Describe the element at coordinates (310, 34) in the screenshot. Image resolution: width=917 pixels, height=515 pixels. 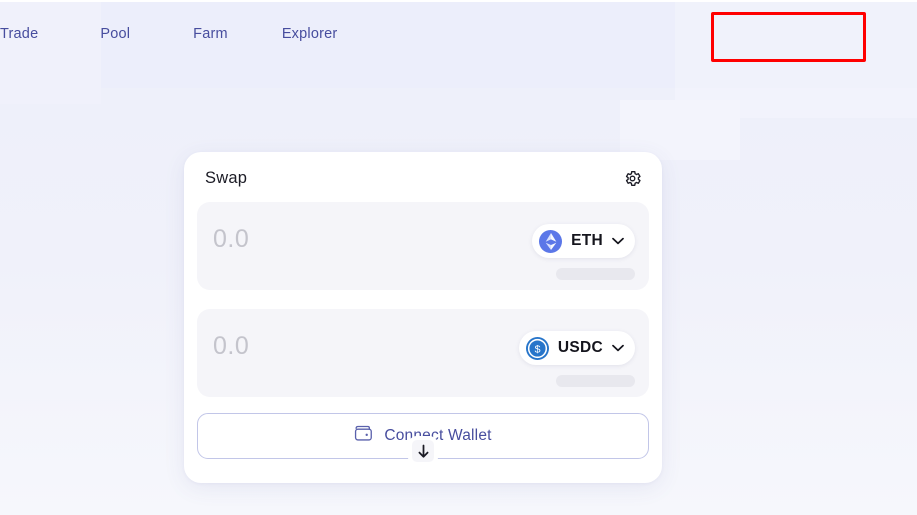
I see `nav-item-explorer: Explorer` at that location.